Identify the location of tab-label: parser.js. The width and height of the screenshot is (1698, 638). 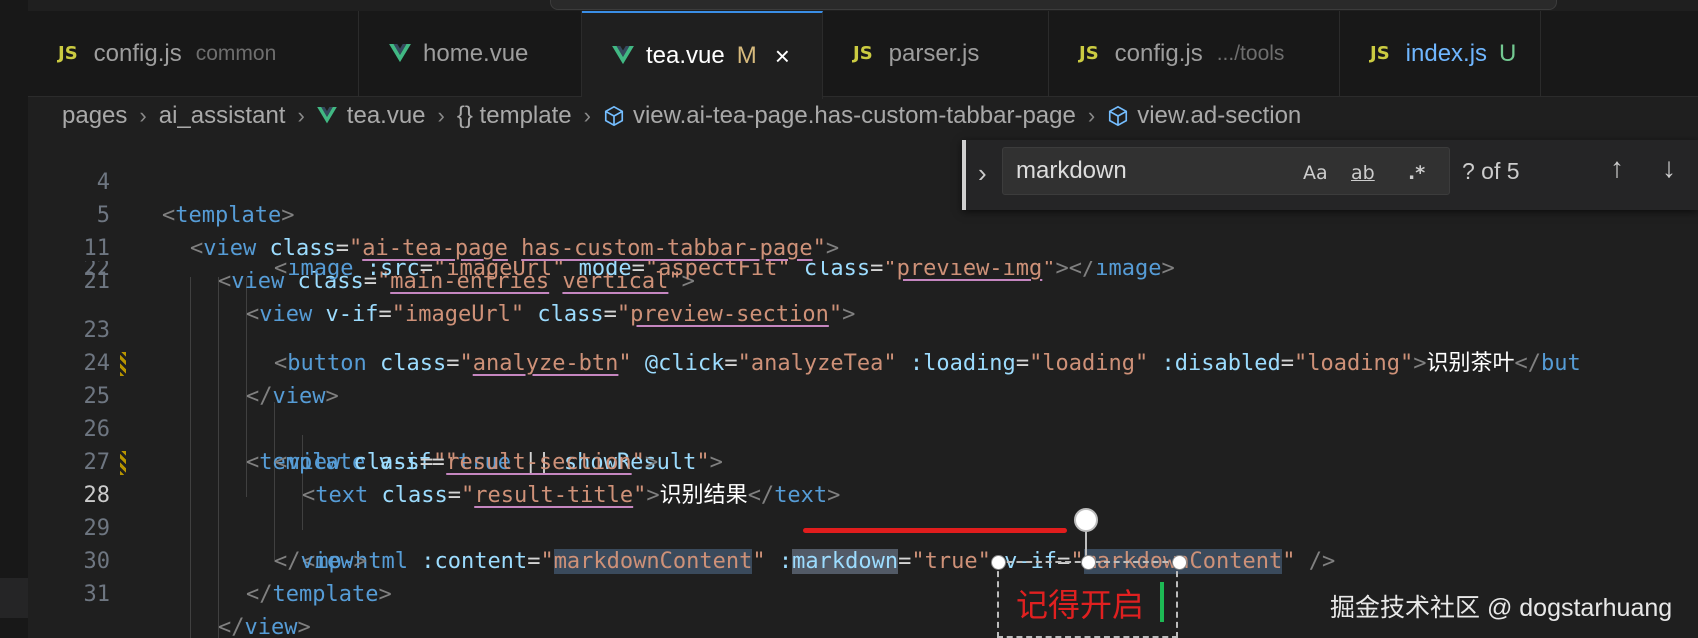
(934, 53).